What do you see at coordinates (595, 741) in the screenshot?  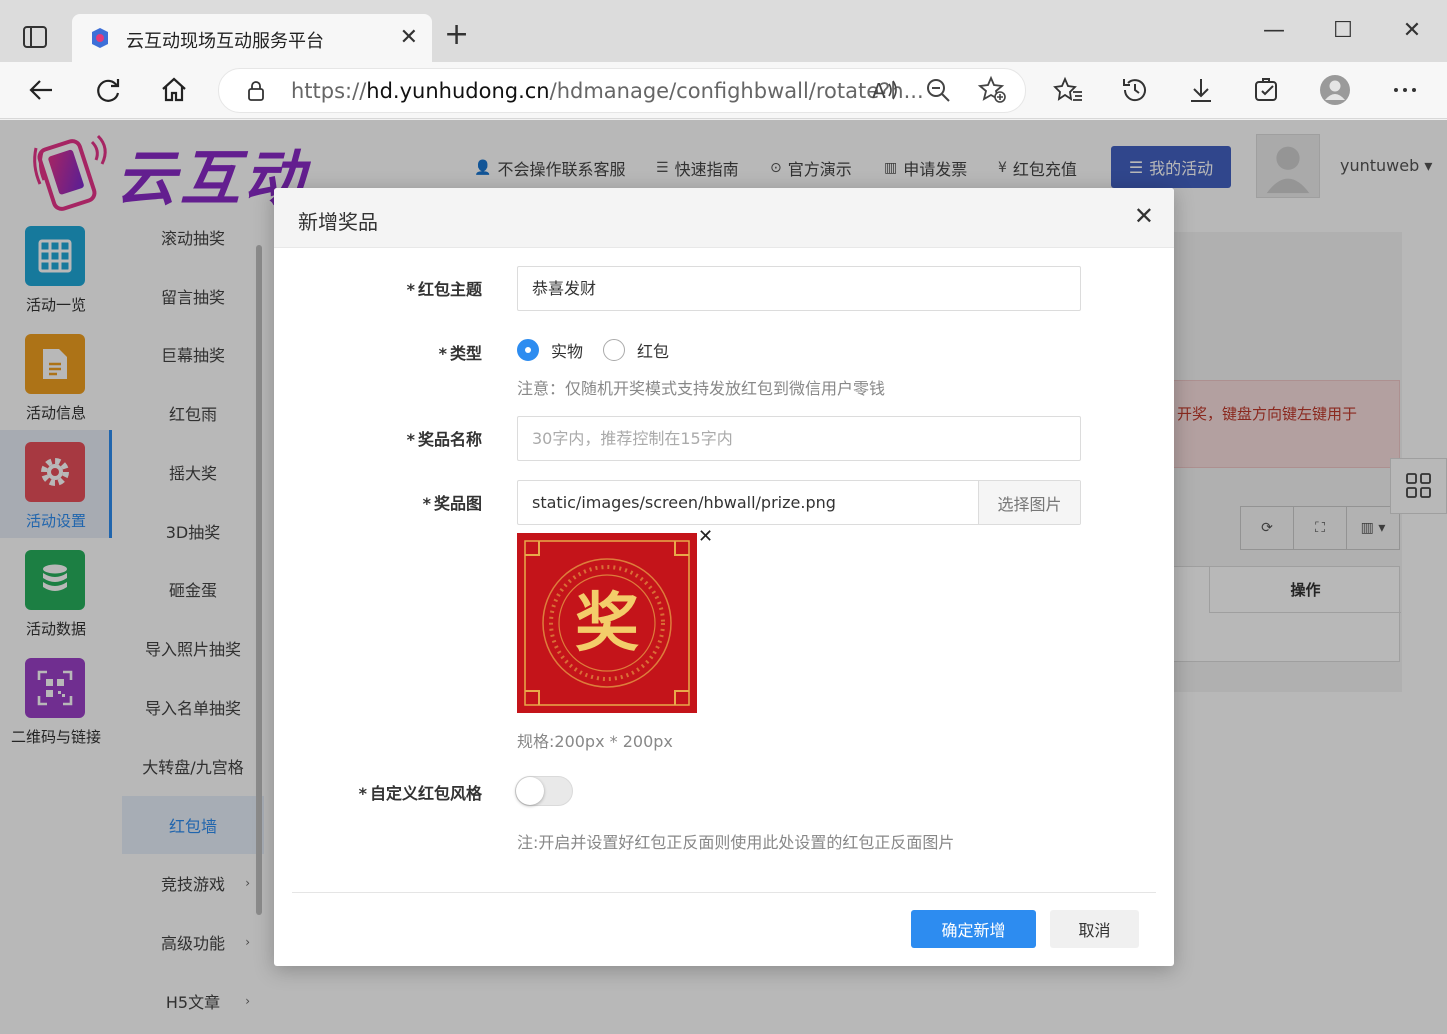 I see `image-spec-note: 规格:200px * 200px` at bounding box center [595, 741].